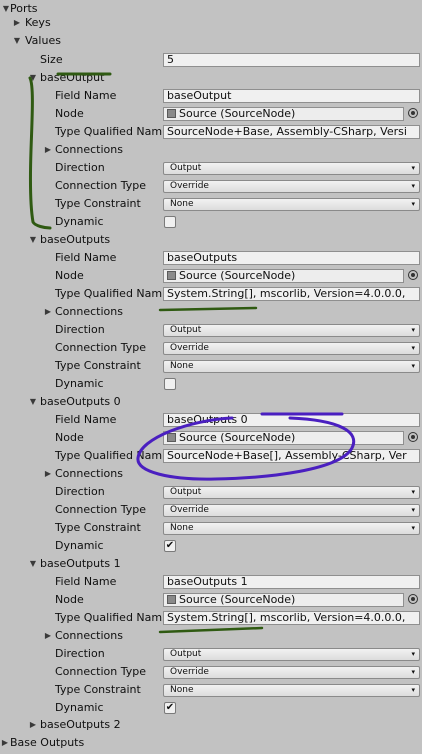 The width and height of the screenshot is (422, 754). What do you see at coordinates (211, 78) in the screenshot?
I see `element-header-row: ▼ baseOutput` at bounding box center [211, 78].